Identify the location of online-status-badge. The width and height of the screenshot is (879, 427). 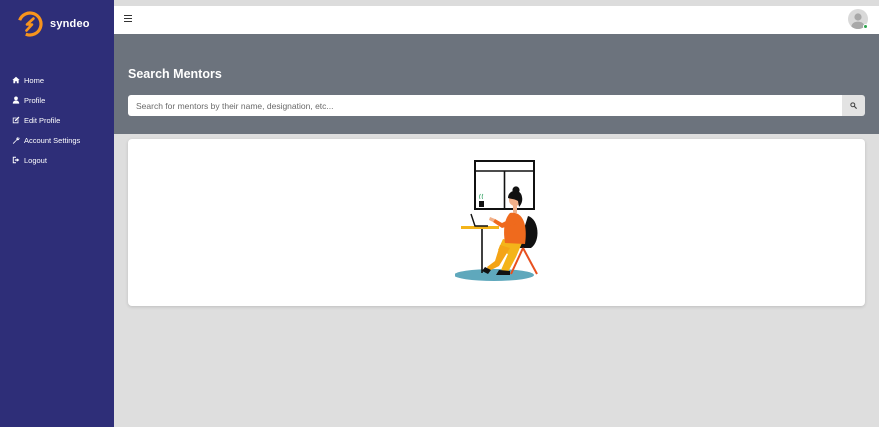
(865, 26).